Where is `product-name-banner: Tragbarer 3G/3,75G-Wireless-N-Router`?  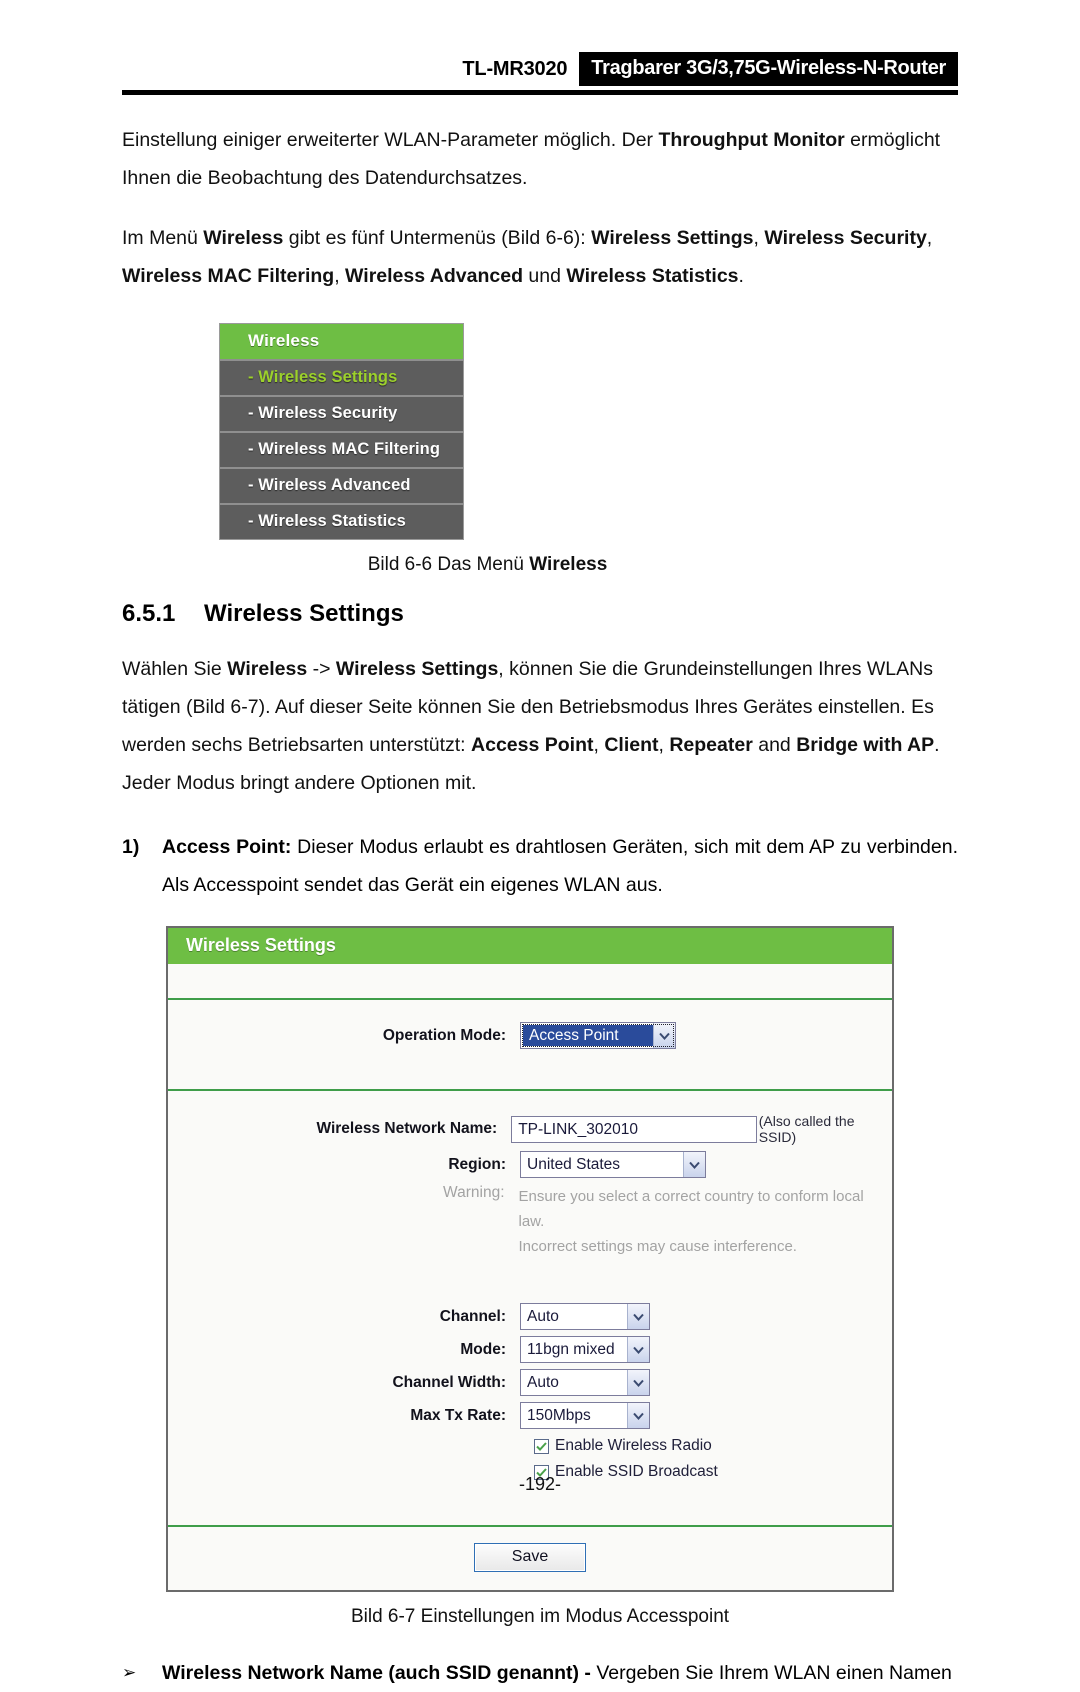
product-name-banner: Tragbarer 3G/3,75G-Wireless-N-Router is located at coordinates (768, 69).